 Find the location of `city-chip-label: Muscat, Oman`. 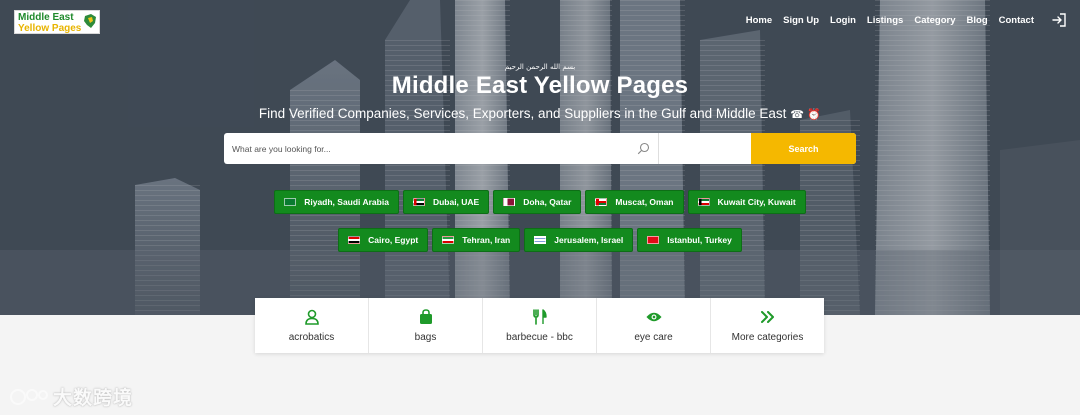

city-chip-label: Muscat, Oman is located at coordinates (644, 202).